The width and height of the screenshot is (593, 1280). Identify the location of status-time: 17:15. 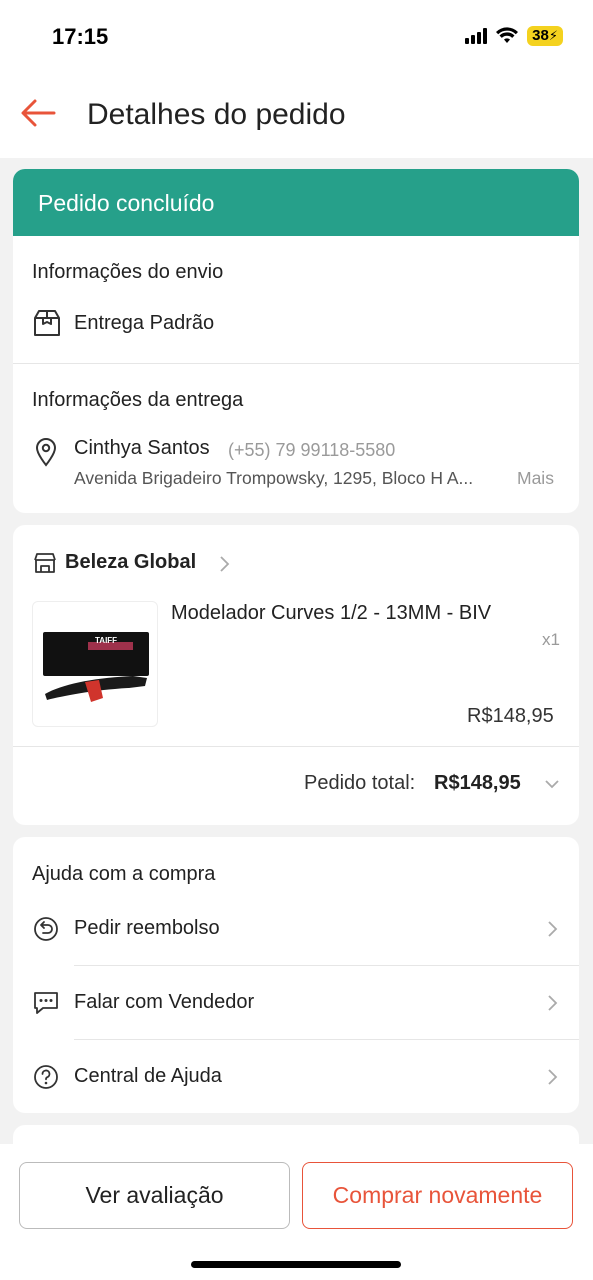
(80, 36).